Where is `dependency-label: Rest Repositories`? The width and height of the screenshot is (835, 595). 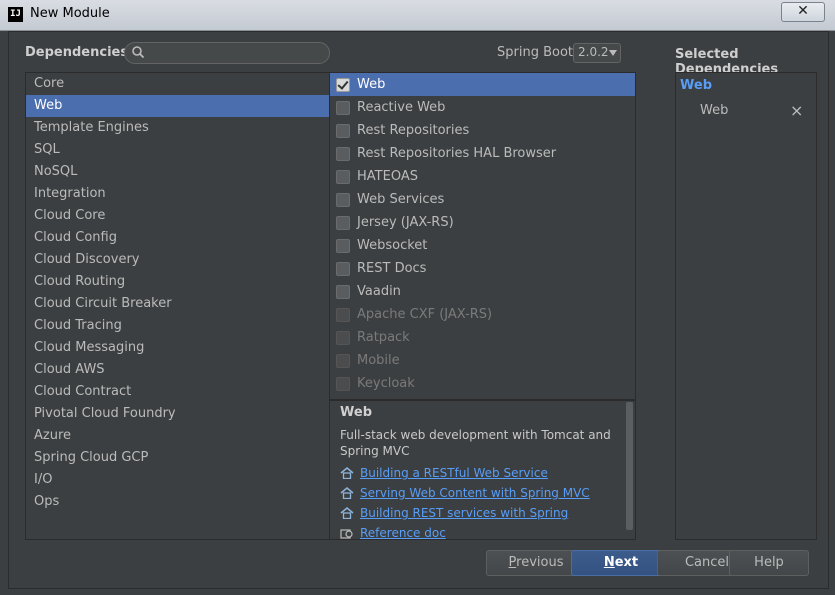 dependency-label: Rest Repositories is located at coordinates (413, 130).